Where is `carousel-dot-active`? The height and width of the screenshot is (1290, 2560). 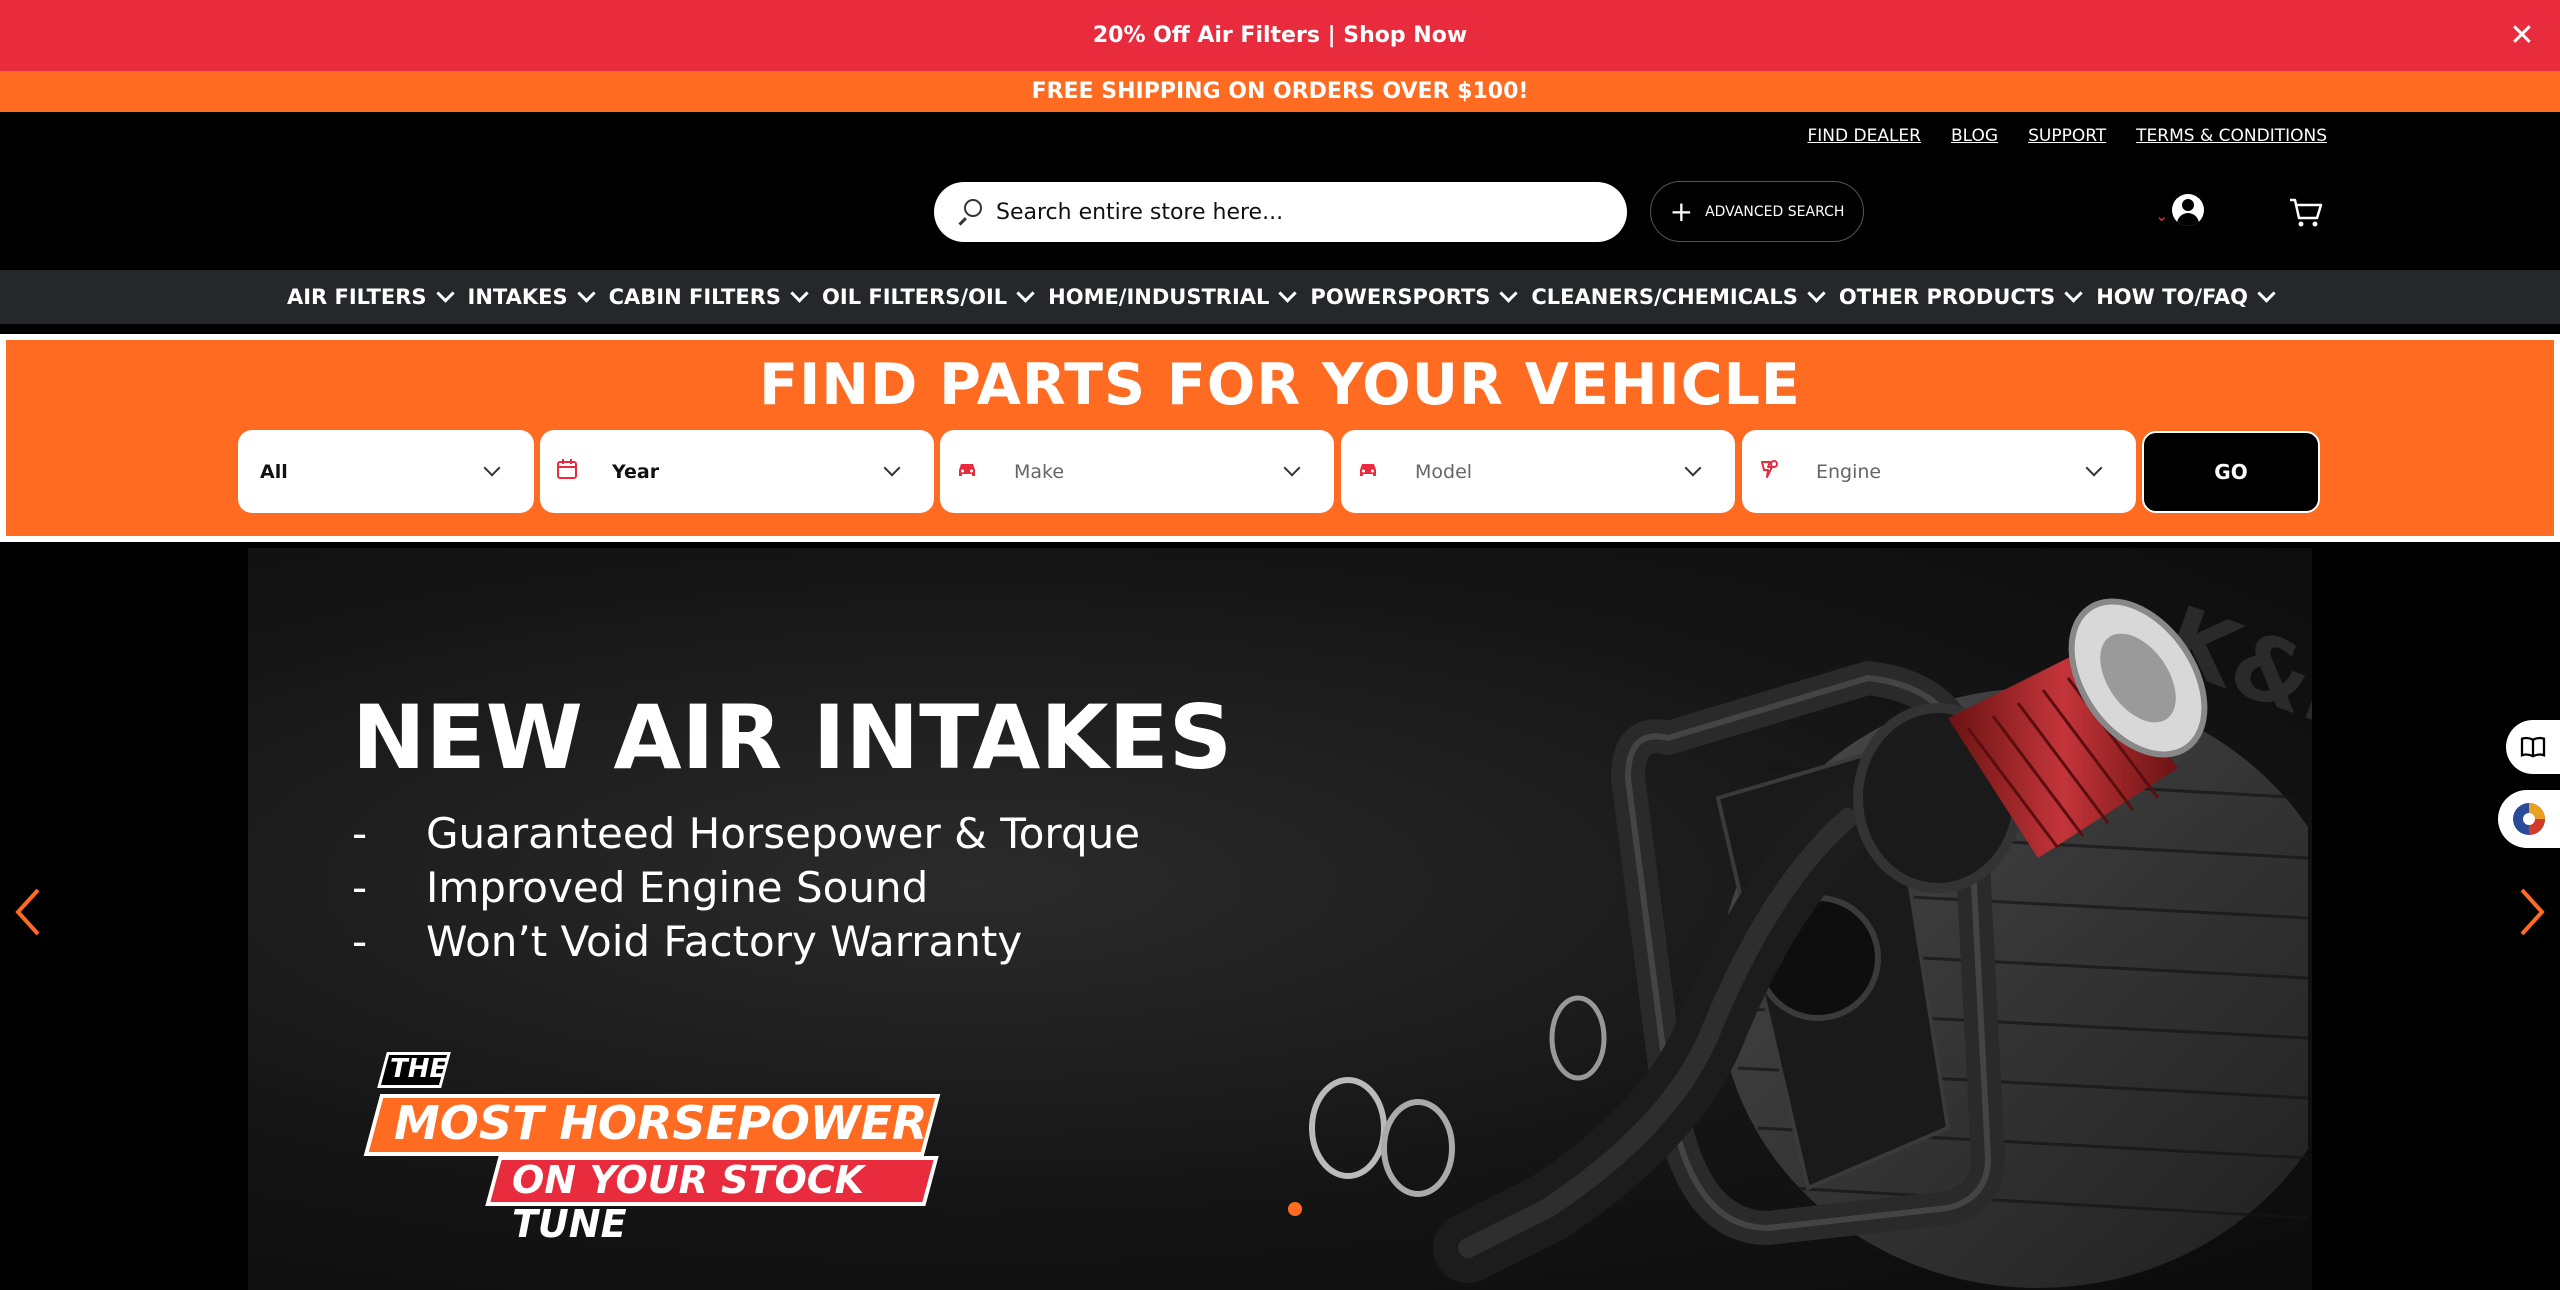
carousel-dot-active is located at coordinates (1295, 1209).